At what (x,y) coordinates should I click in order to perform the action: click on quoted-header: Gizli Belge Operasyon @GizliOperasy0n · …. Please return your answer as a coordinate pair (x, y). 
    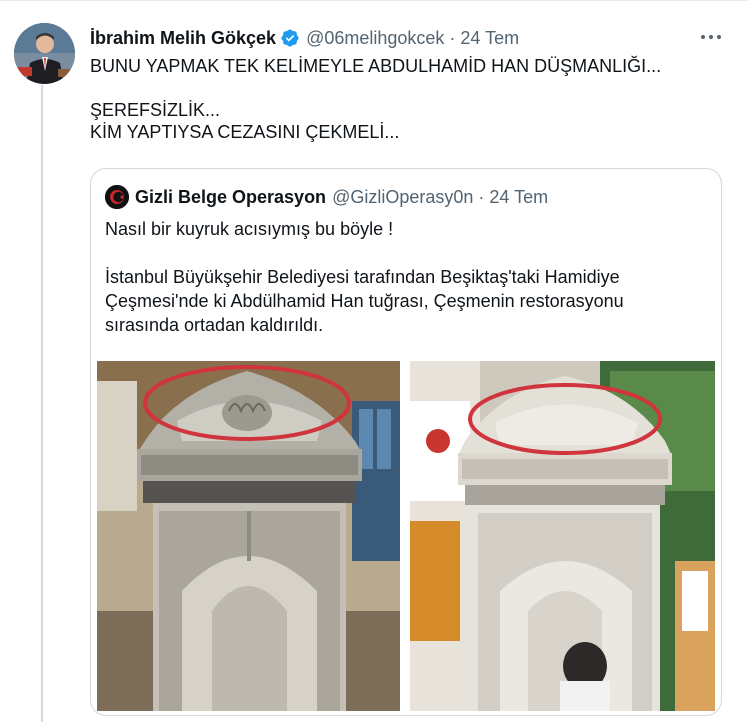
    Looking at the image, I should click on (341, 197).